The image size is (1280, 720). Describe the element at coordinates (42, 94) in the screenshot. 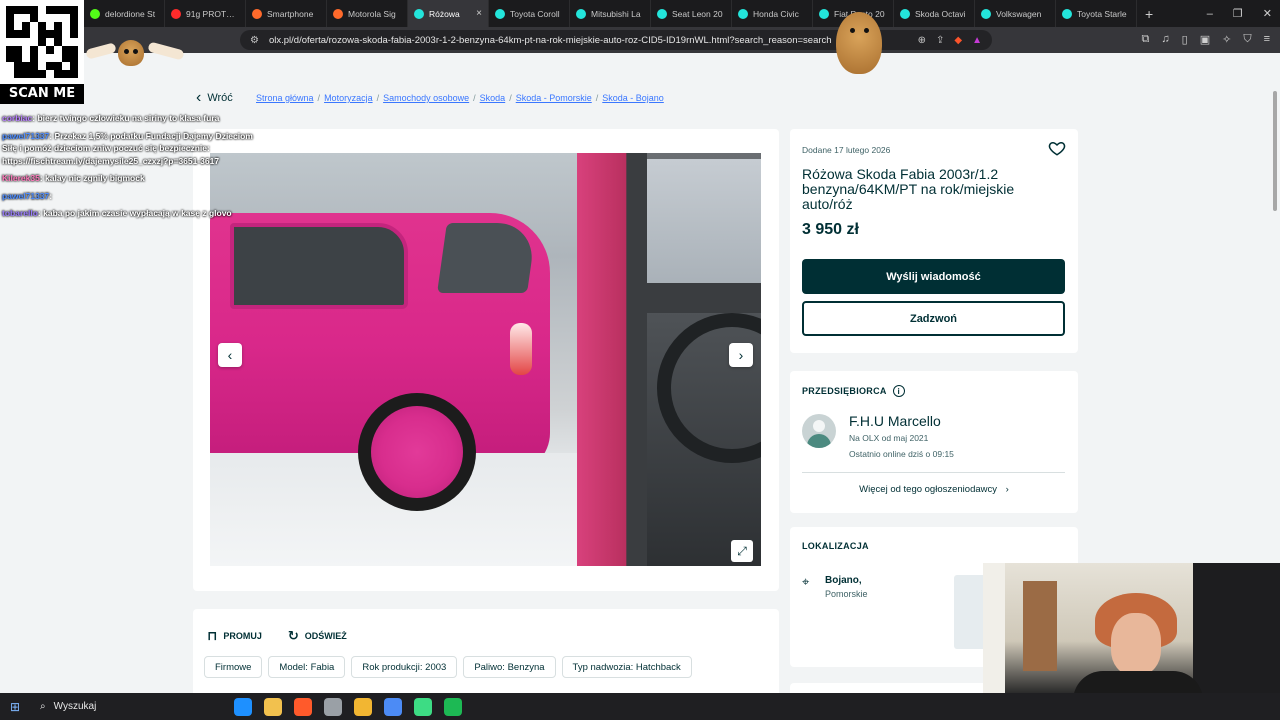

I see `scan-me-label: SCAN ME` at that location.